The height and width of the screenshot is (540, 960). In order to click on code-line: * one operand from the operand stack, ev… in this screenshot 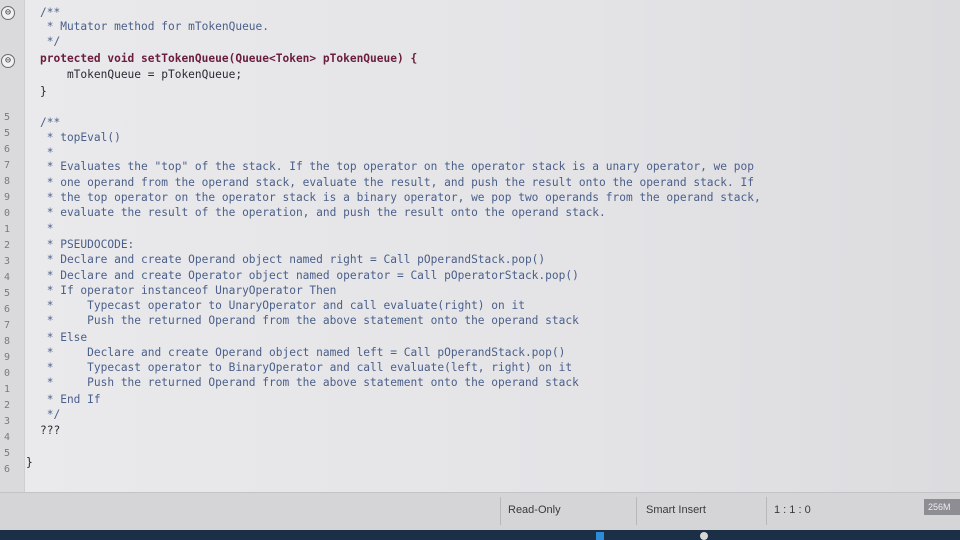, I will do `click(397, 182)`.